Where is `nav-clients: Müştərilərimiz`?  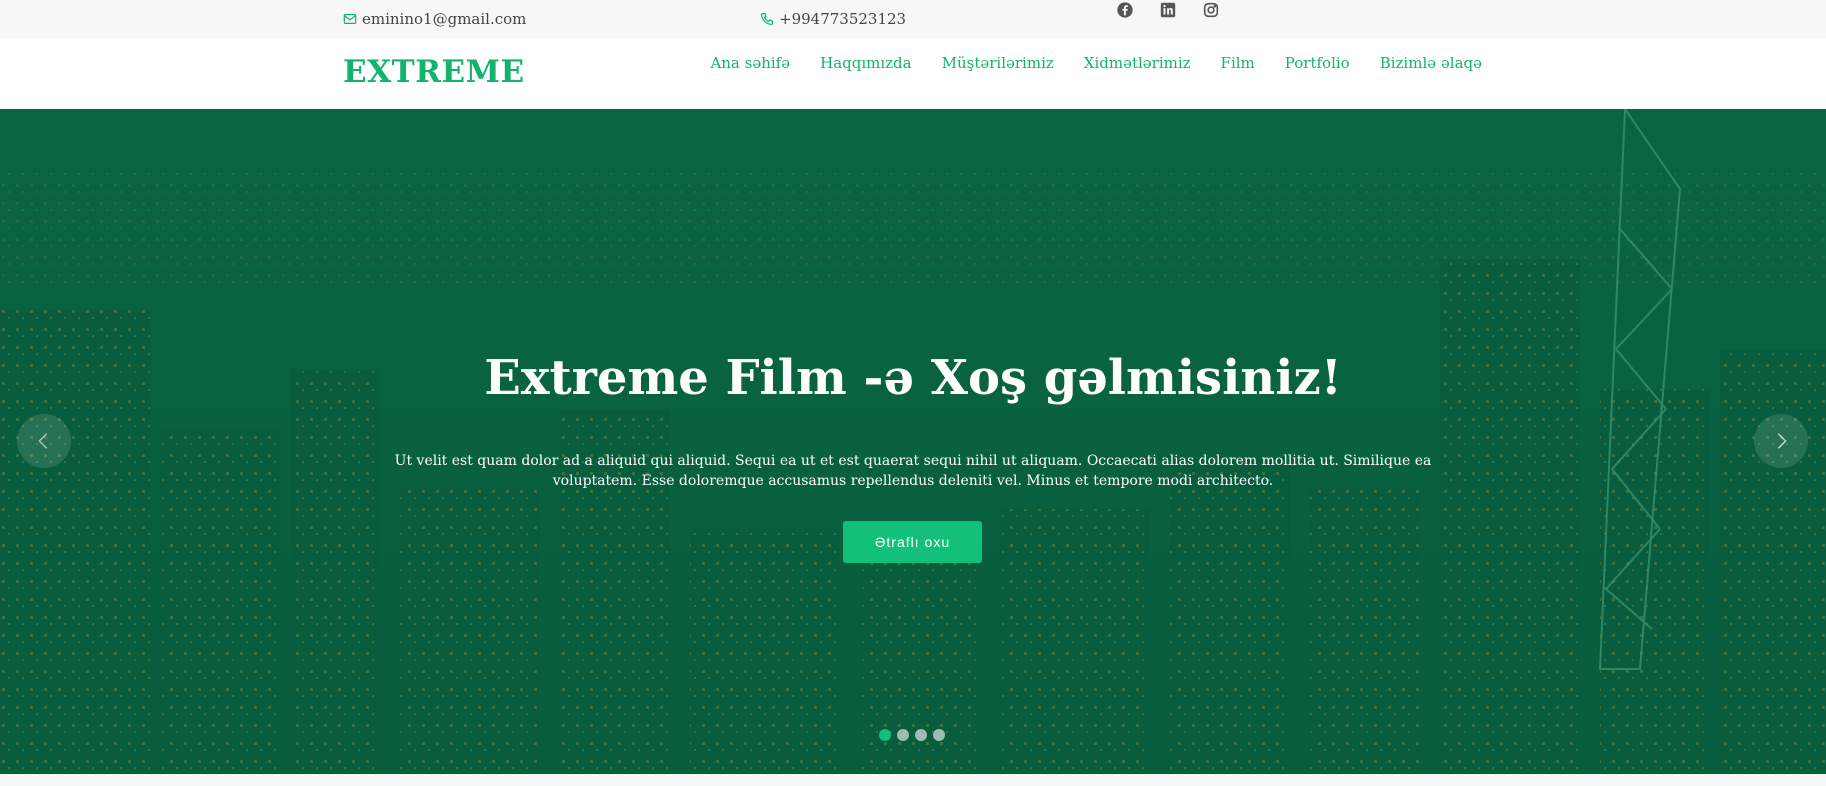 nav-clients: Müştərilərimiz is located at coordinates (998, 63).